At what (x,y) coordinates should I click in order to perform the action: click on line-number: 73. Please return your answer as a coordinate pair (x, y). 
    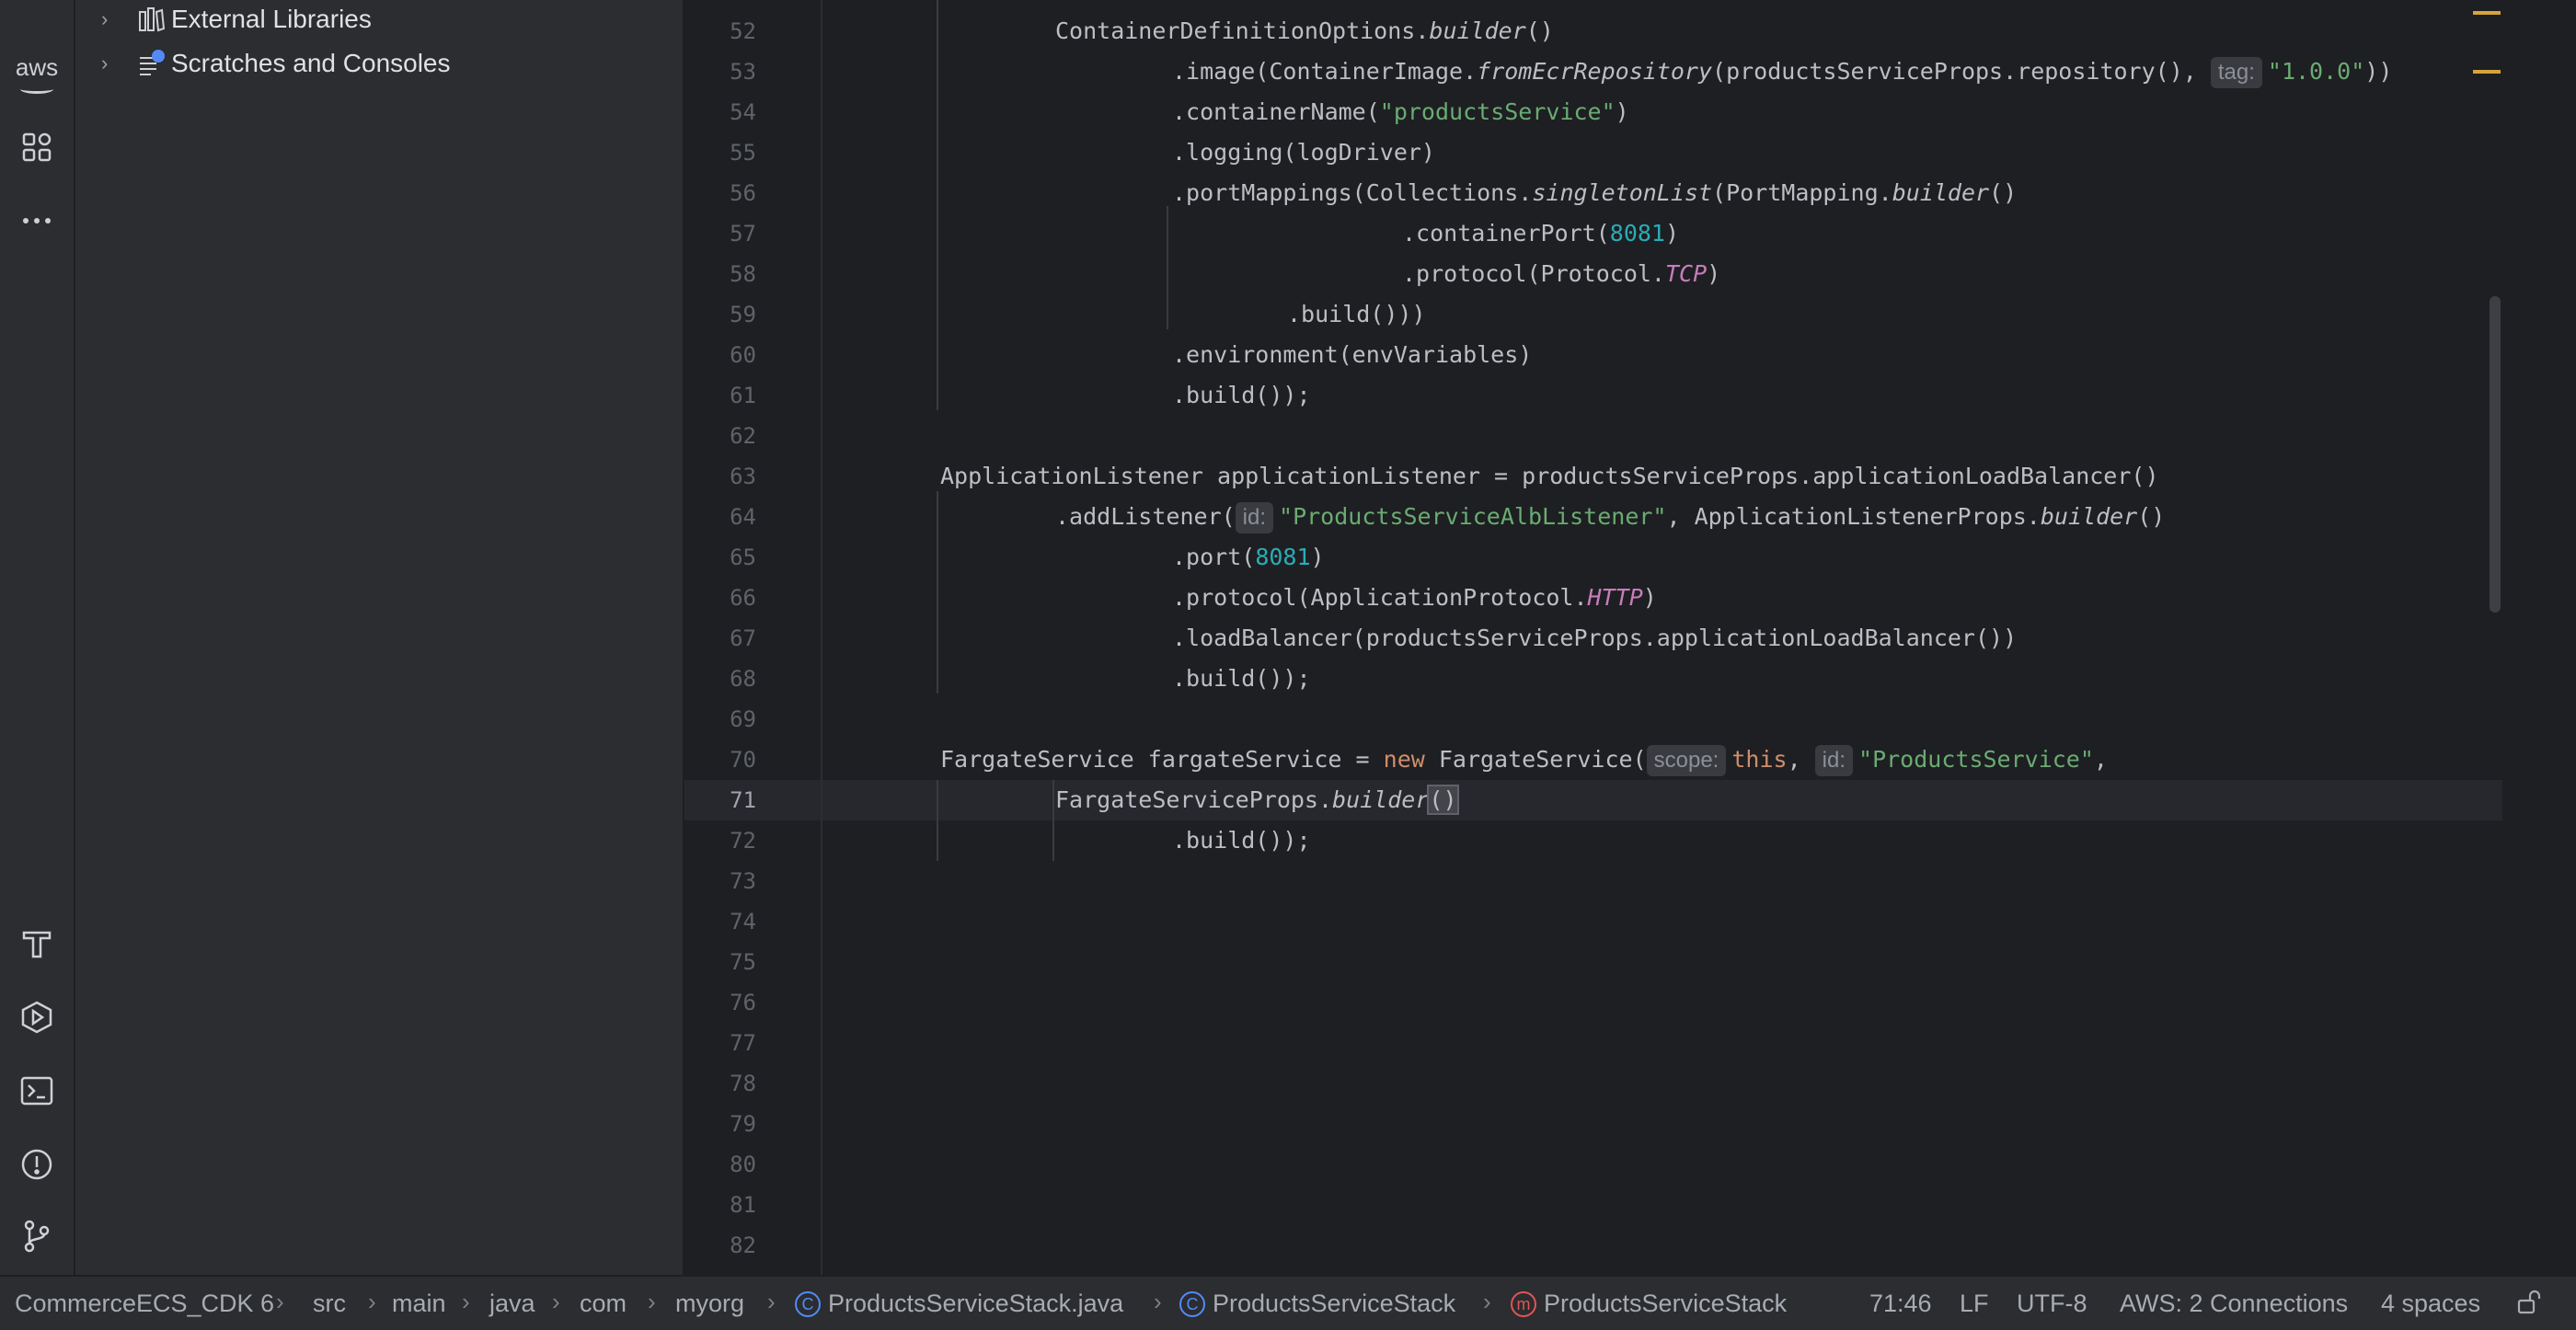
    Looking at the image, I should click on (720, 881).